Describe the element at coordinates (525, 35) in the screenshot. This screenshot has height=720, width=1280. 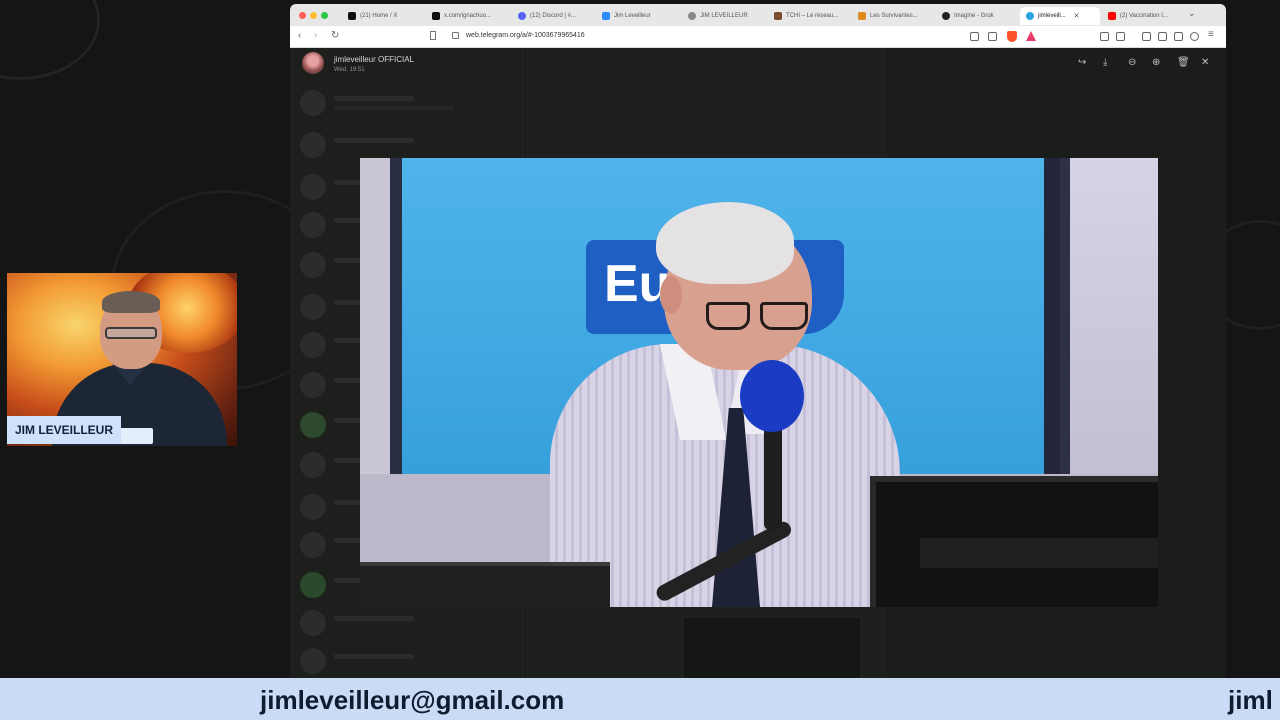
I see `url-field: web.telegram.org/a/#-1003679965416` at that location.